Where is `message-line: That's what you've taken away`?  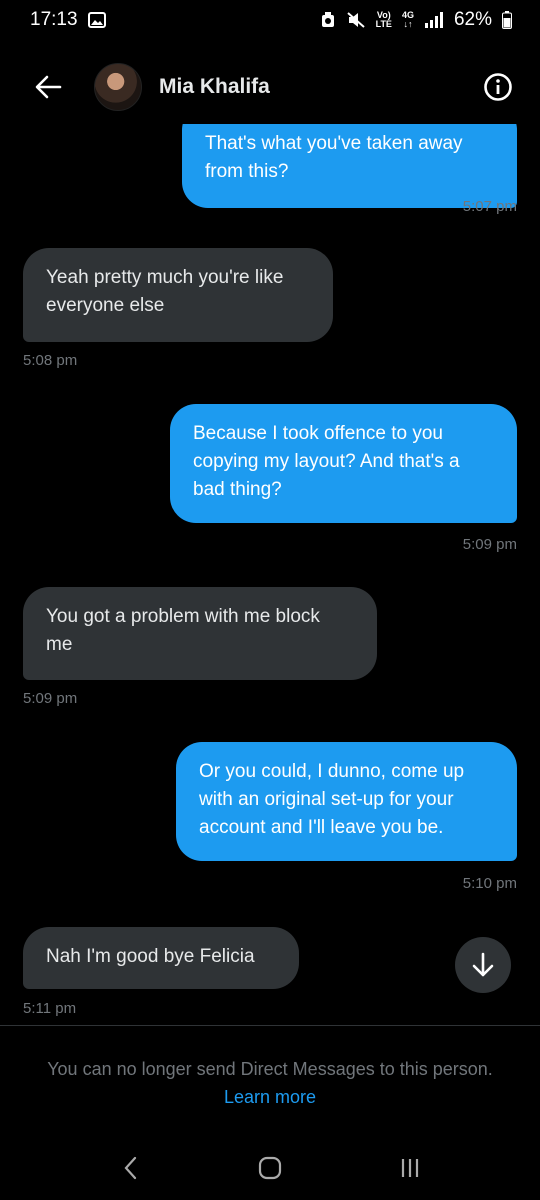
message-line: That's what you've taken away is located at coordinates (334, 143).